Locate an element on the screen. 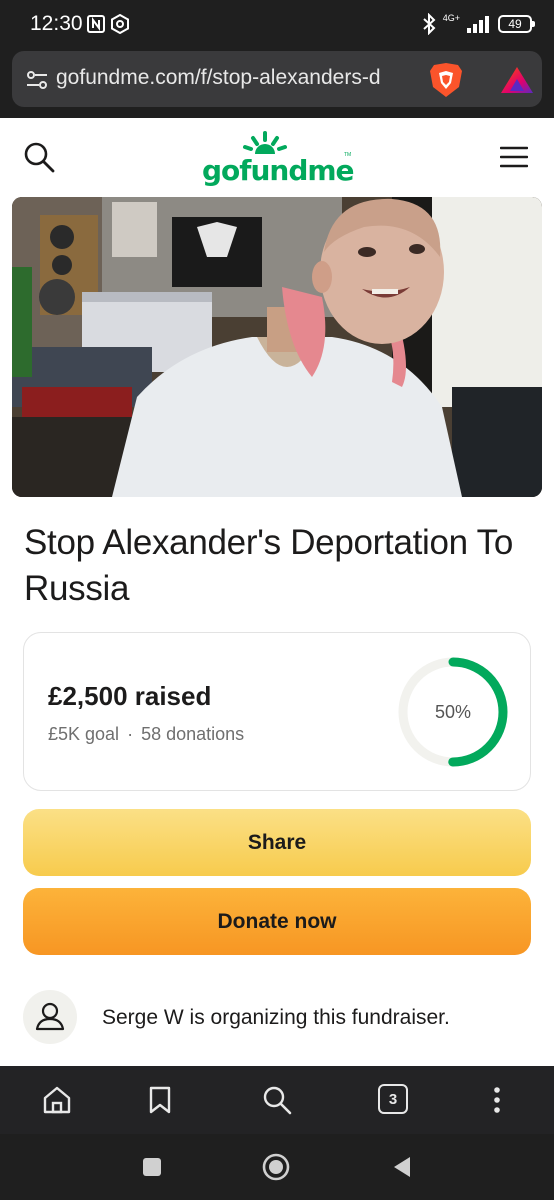 The image size is (554, 1200). goal-amount: £5K goal is located at coordinates (84, 734).